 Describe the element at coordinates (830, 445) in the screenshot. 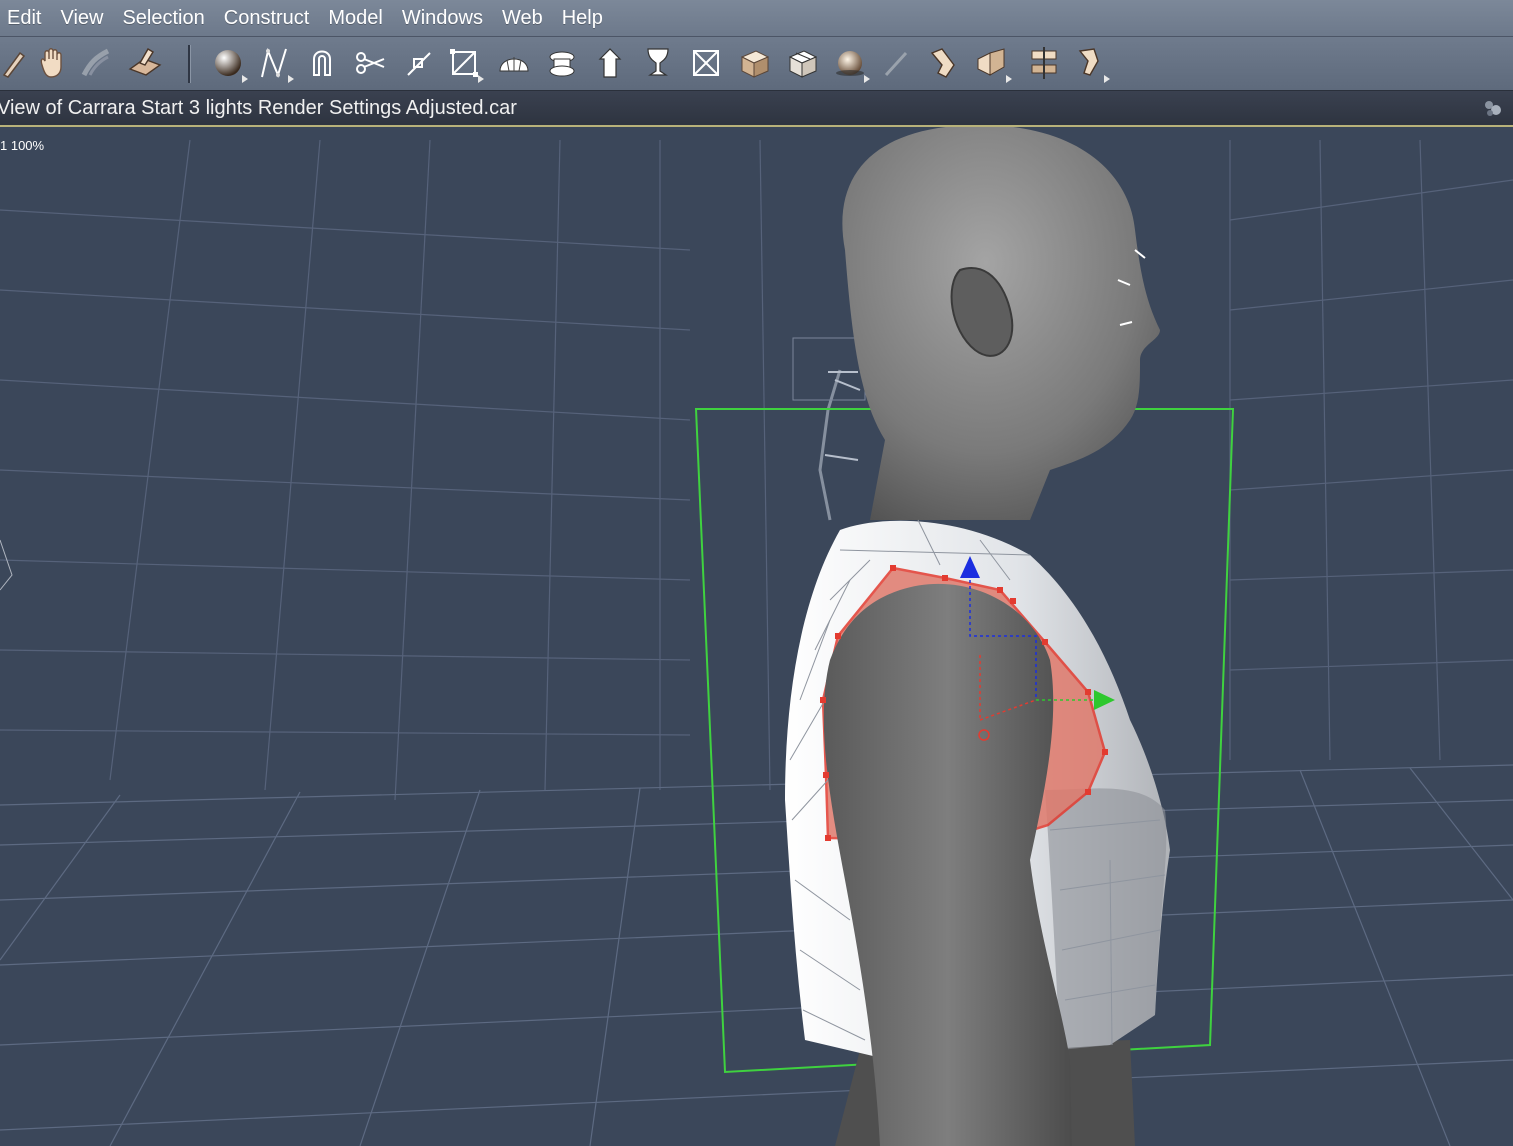

I see `background-figure` at that location.